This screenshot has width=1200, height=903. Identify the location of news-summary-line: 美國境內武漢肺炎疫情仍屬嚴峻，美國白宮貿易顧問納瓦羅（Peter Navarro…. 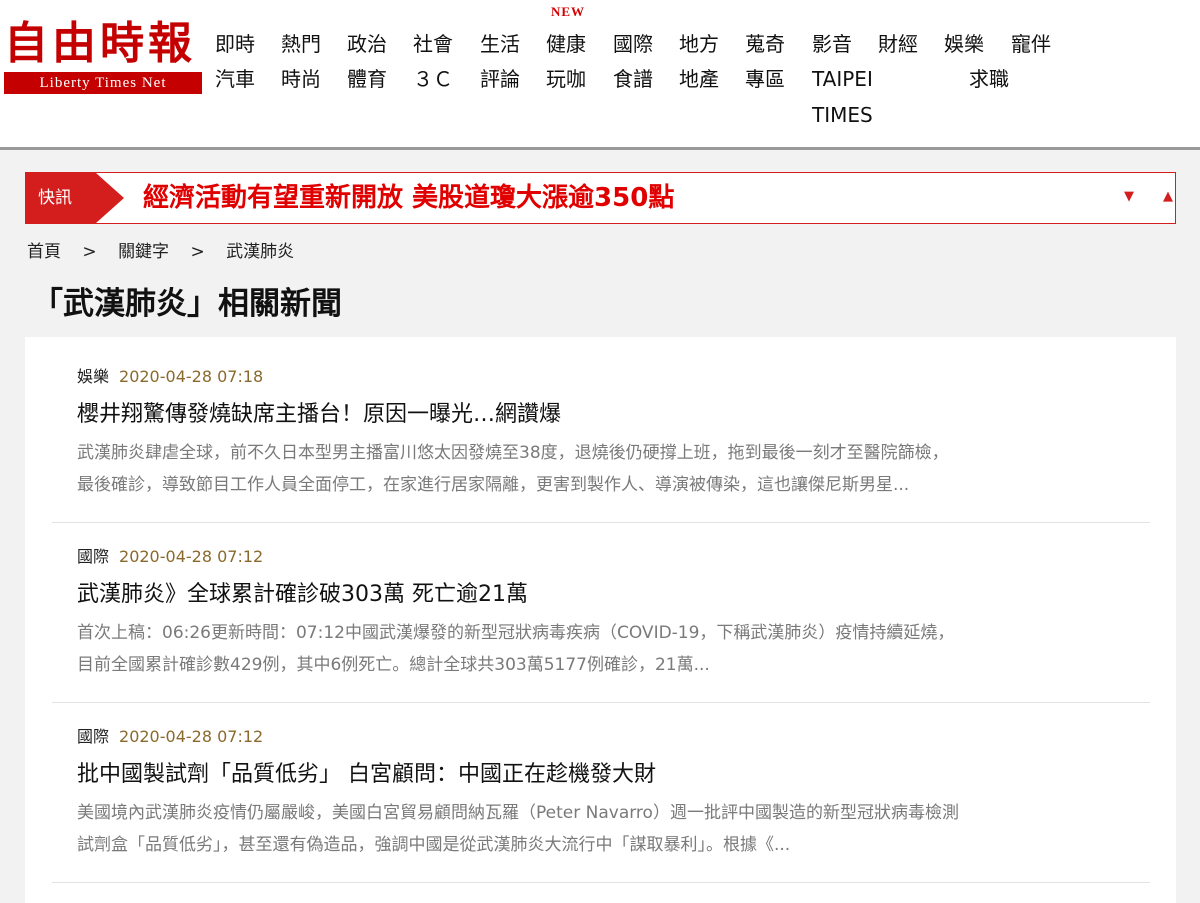
(518, 813).